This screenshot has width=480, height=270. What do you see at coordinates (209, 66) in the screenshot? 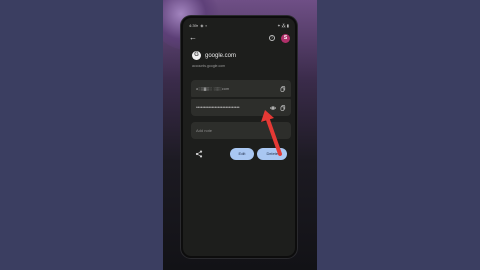
I see `site-url: accounts.google.com` at bounding box center [209, 66].